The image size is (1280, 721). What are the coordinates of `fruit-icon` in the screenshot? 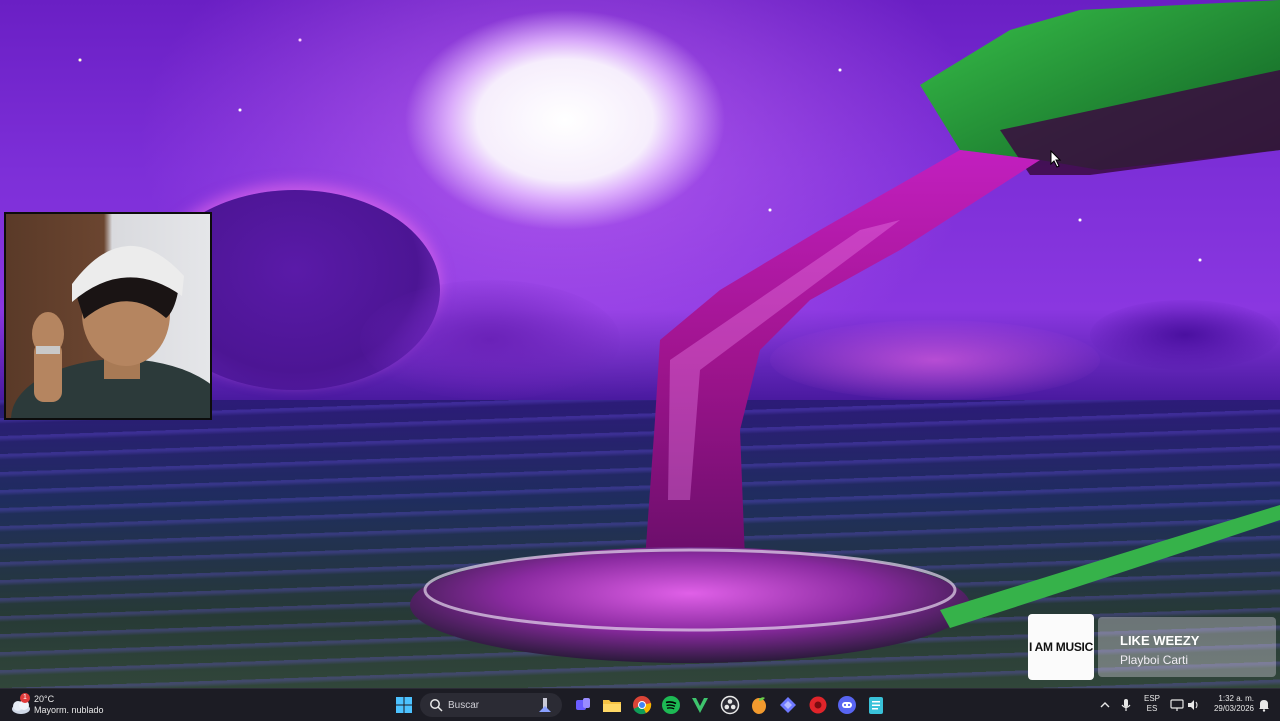 It's located at (759, 705).